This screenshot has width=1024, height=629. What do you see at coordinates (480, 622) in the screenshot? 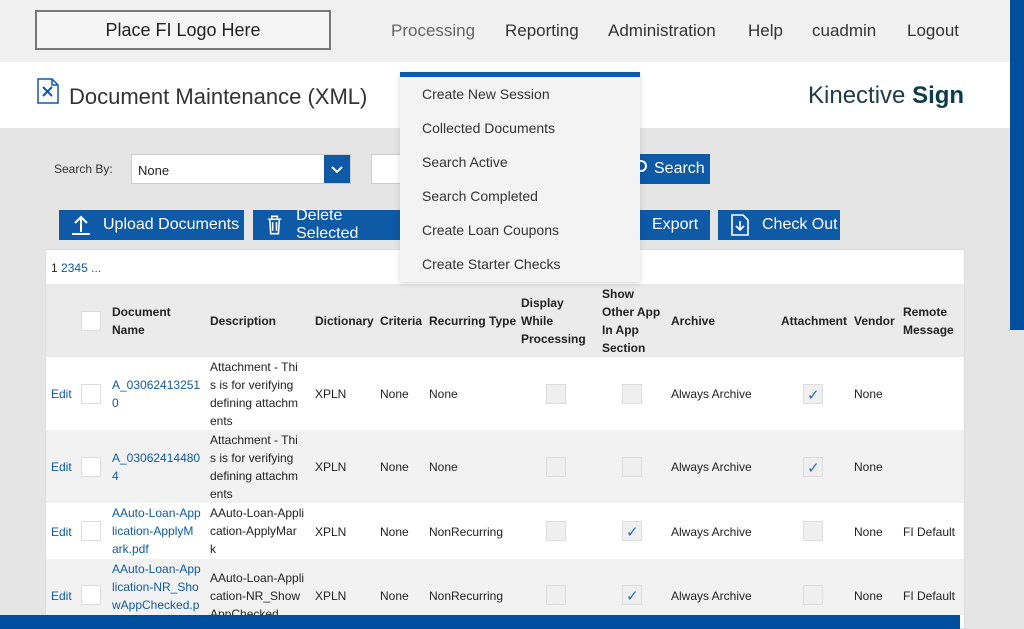
I see `bottom-scroll-bar` at bounding box center [480, 622].